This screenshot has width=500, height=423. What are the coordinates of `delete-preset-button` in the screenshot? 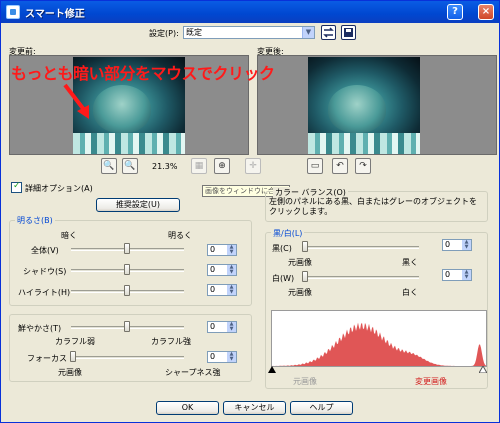 It's located at (348, 32).